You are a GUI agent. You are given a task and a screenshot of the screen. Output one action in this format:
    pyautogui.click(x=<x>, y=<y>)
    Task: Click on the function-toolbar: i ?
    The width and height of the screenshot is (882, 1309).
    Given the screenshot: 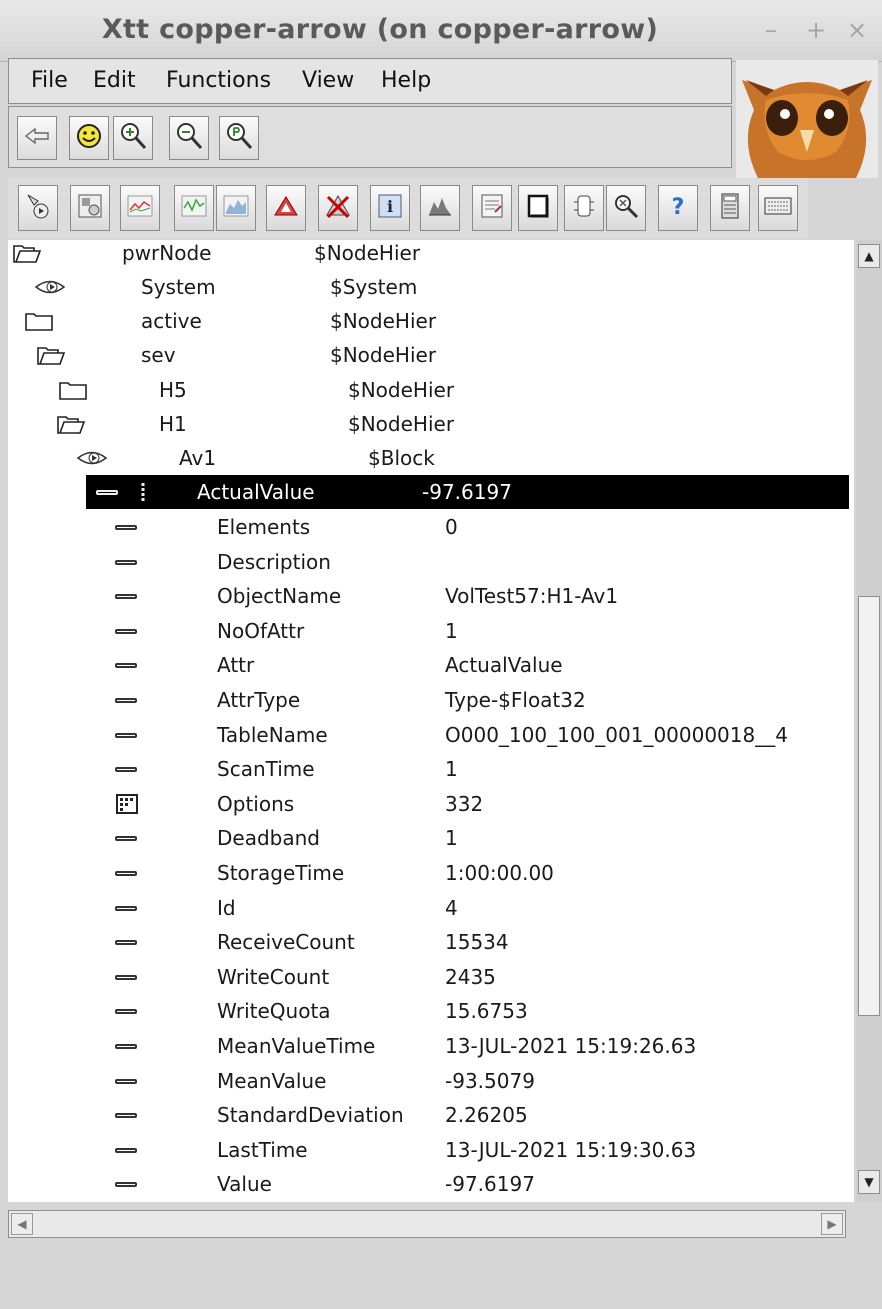 What is the action you would take?
    pyautogui.click(x=408, y=208)
    